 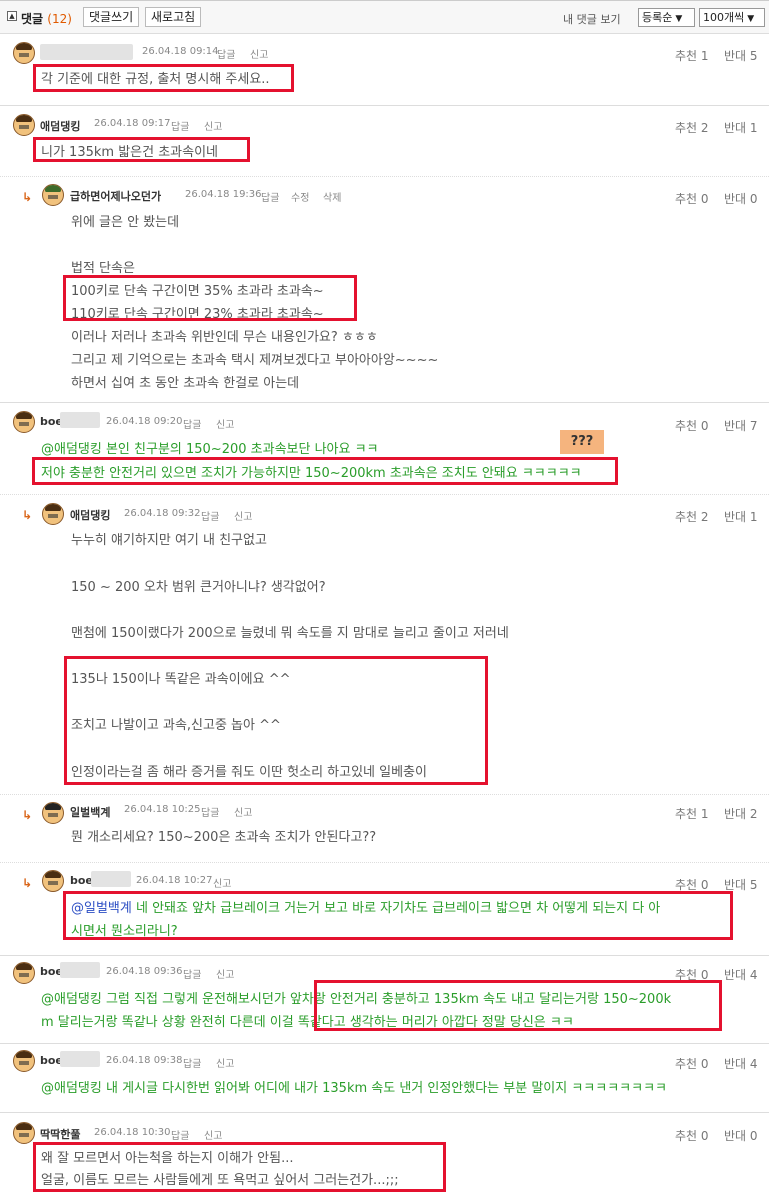 What do you see at coordinates (59, 19) in the screenshot?
I see `comments-count: (12)` at bounding box center [59, 19].